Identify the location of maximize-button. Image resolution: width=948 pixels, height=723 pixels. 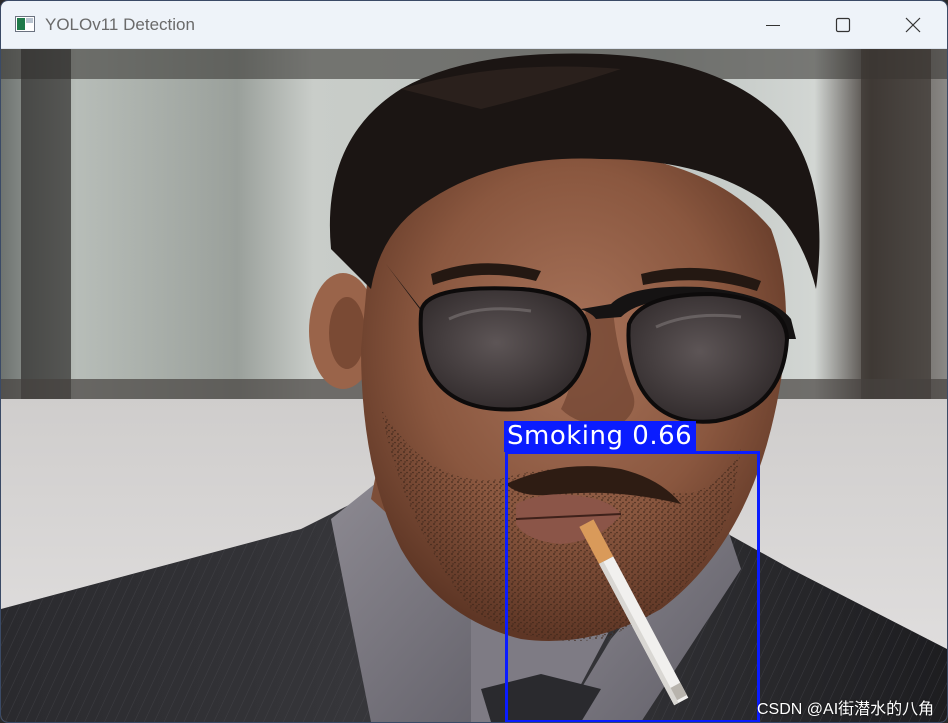
(843, 24).